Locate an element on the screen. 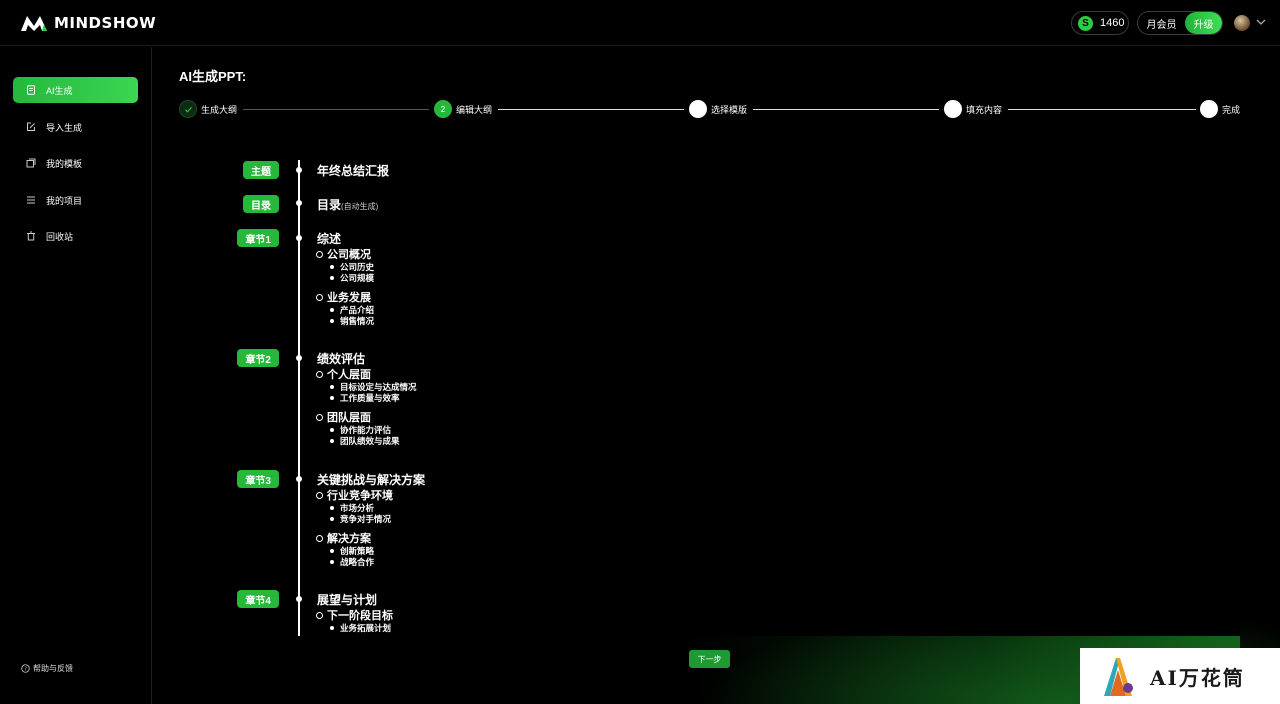 Image resolution: width=1280 pixels, height=704 pixels. chevron-down-icon is located at coordinates (1261, 22).